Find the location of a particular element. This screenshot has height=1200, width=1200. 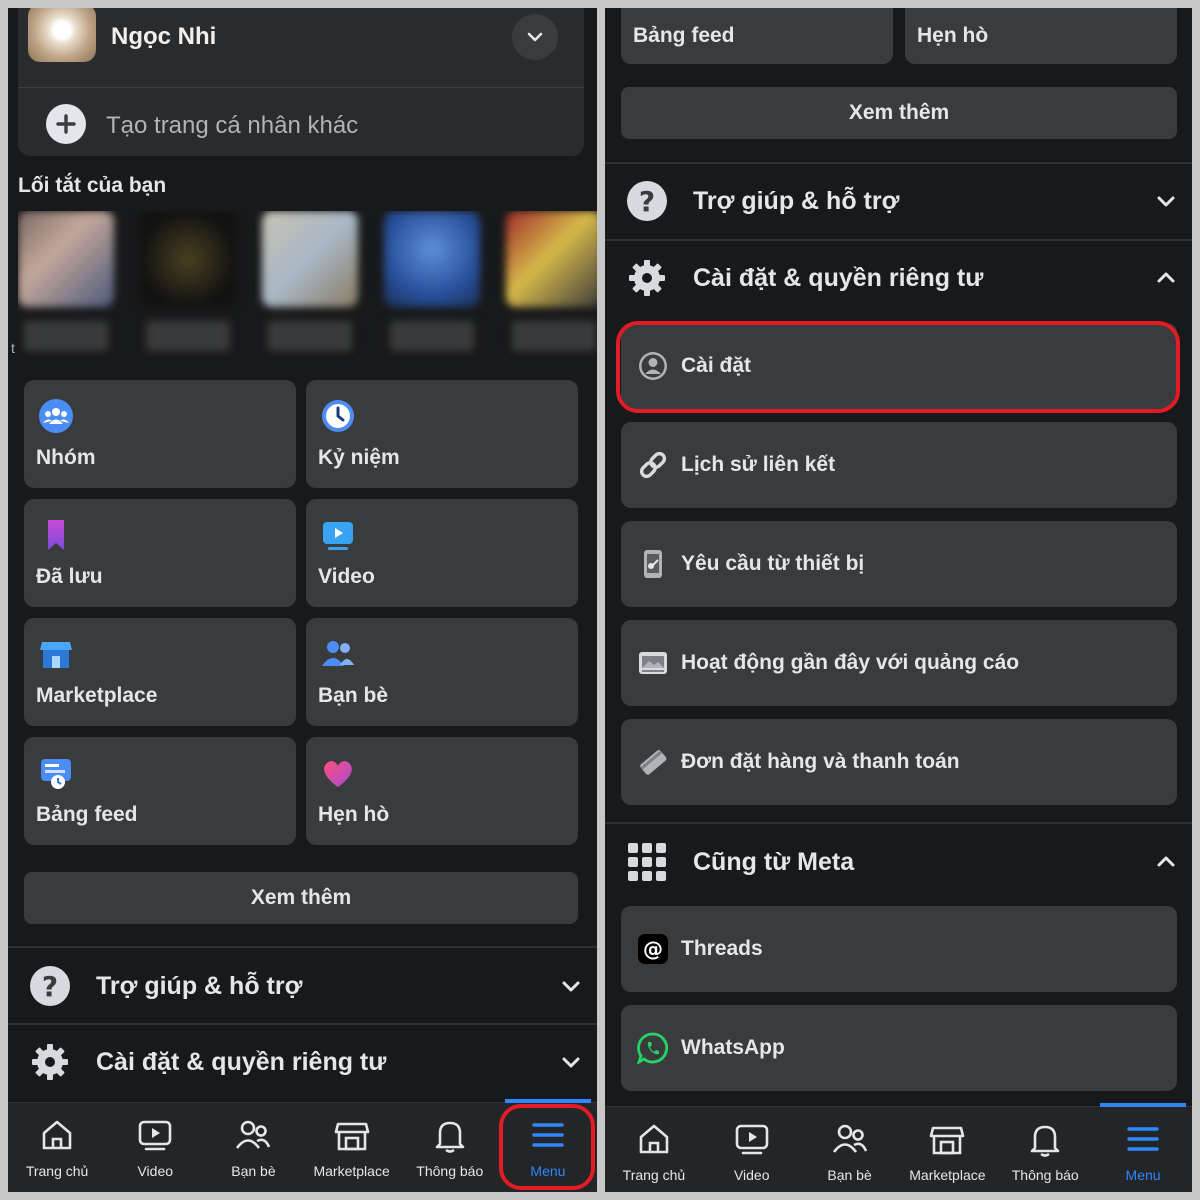

meta-item-whatsapp: WhatsApp is located at coordinates (899, 1048).